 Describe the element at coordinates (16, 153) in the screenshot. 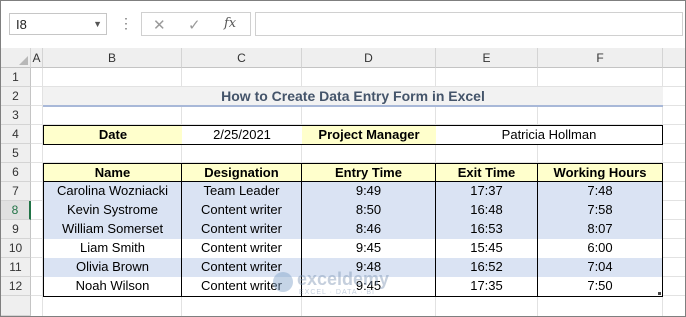

I see `row-header-5: 5` at that location.